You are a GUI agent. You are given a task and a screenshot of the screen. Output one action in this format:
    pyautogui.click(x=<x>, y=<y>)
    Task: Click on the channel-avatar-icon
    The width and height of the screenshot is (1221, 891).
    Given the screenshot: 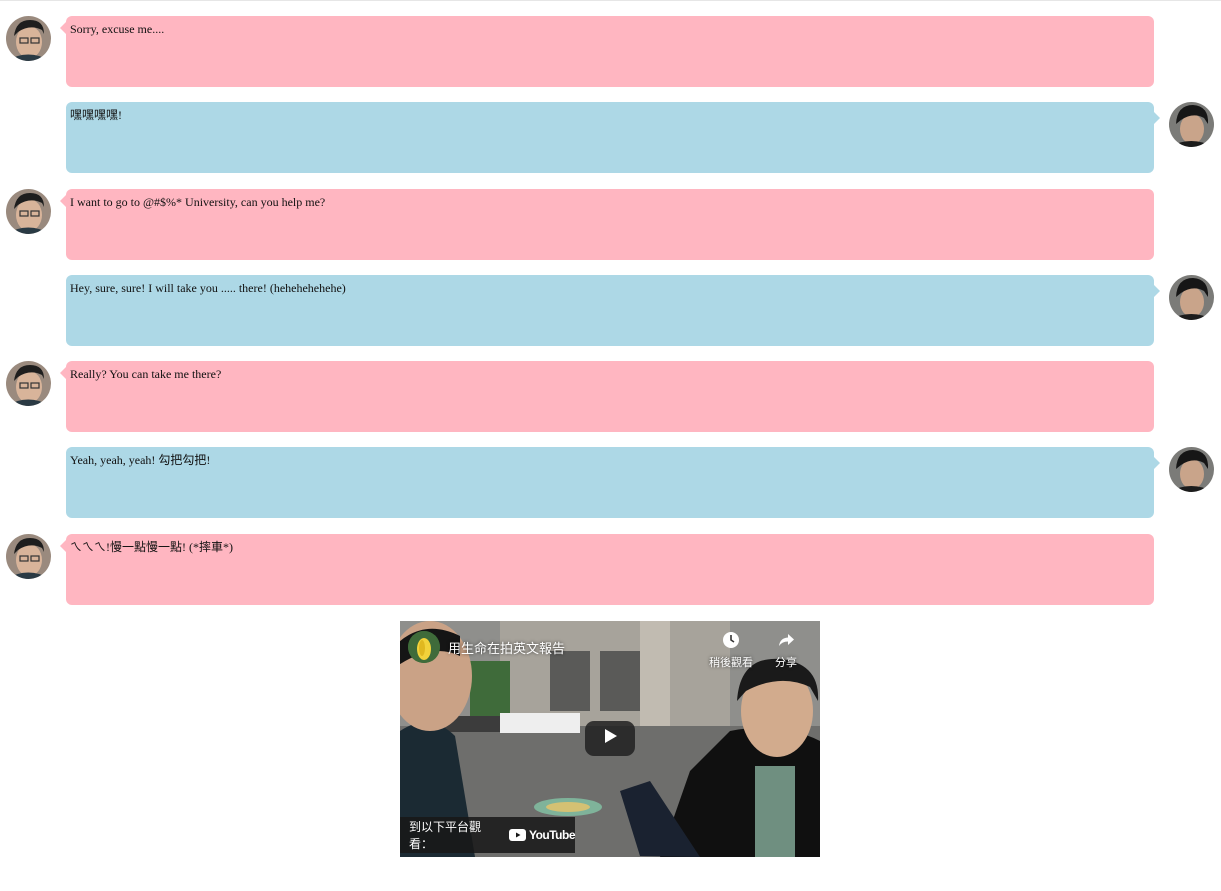 What is the action you would take?
    pyautogui.click(x=424, y=647)
    